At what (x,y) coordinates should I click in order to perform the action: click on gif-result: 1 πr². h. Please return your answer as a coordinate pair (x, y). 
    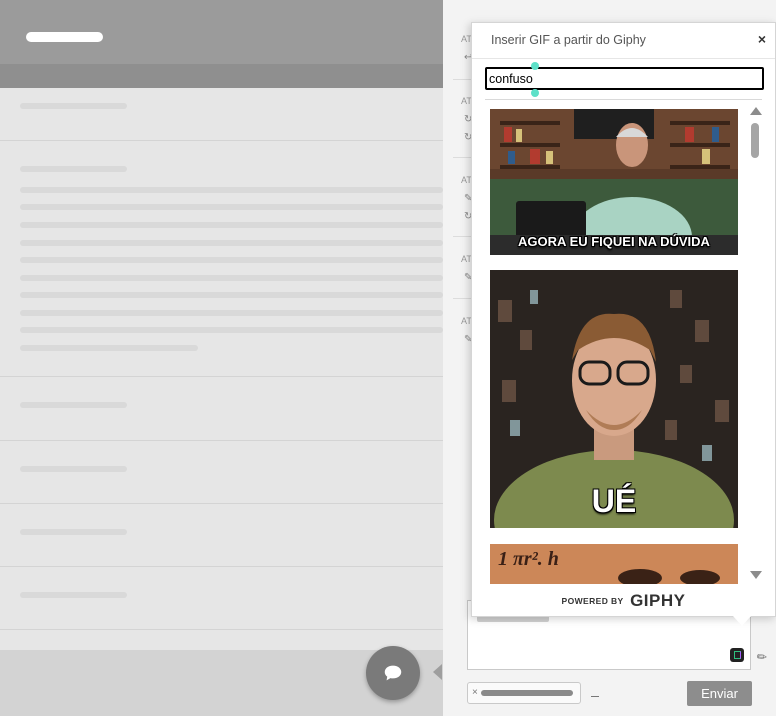
    Looking at the image, I should click on (614, 564).